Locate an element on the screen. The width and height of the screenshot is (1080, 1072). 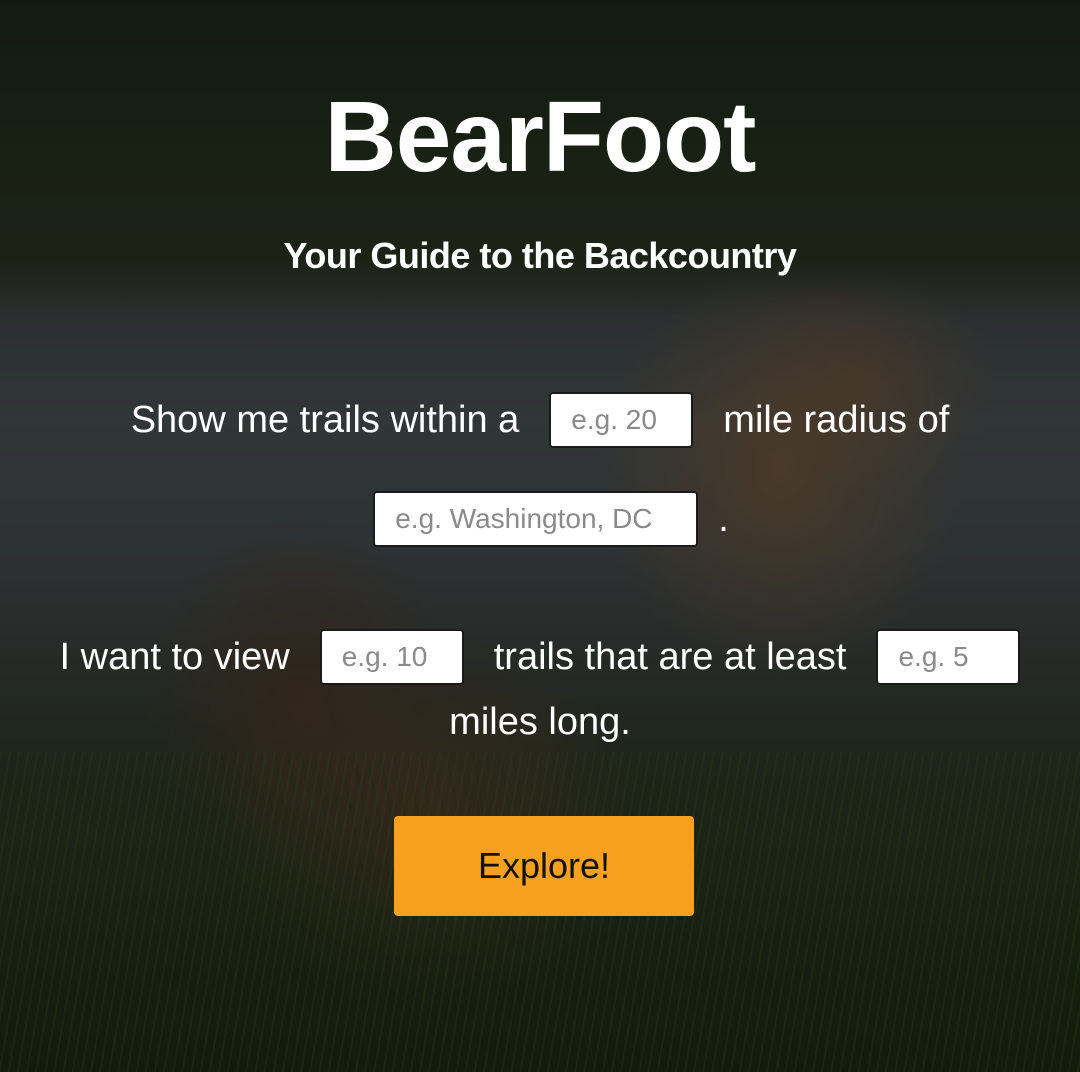
search-line-radius: Show me trails within a mile radius of is located at coordinates (540, 420).